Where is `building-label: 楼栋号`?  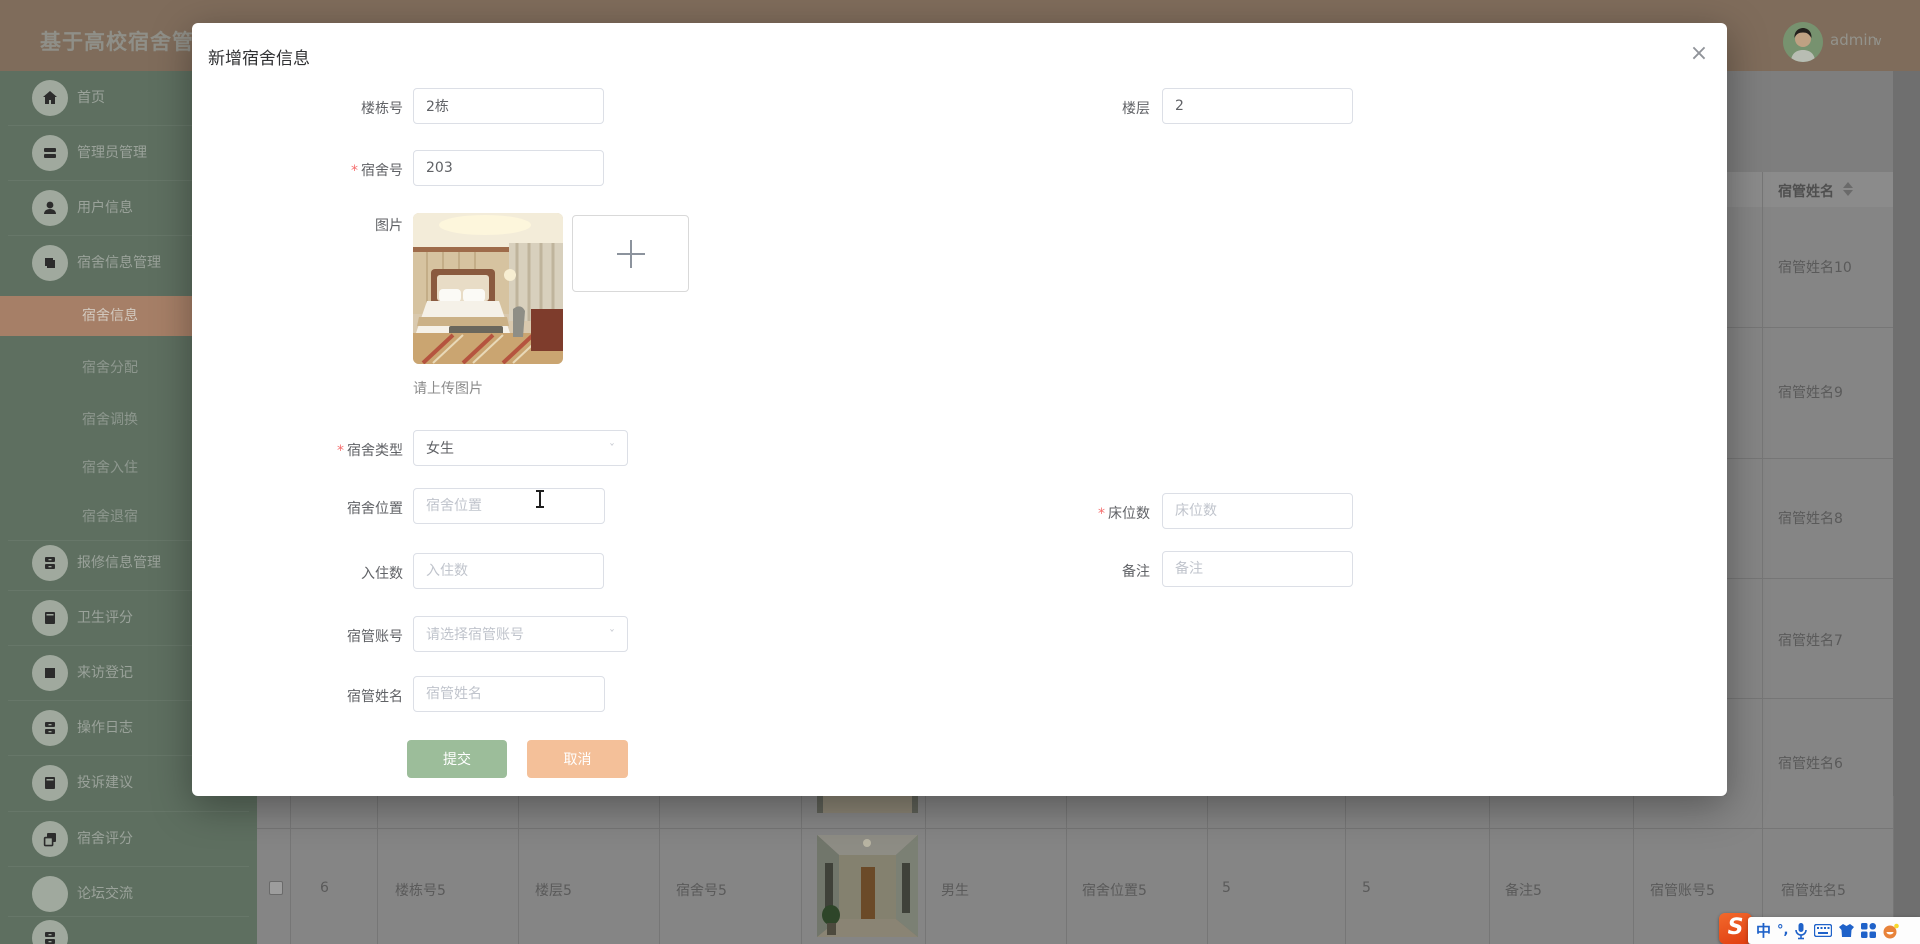
building-label: 楼栋号 is located at coordinates (382, 109).